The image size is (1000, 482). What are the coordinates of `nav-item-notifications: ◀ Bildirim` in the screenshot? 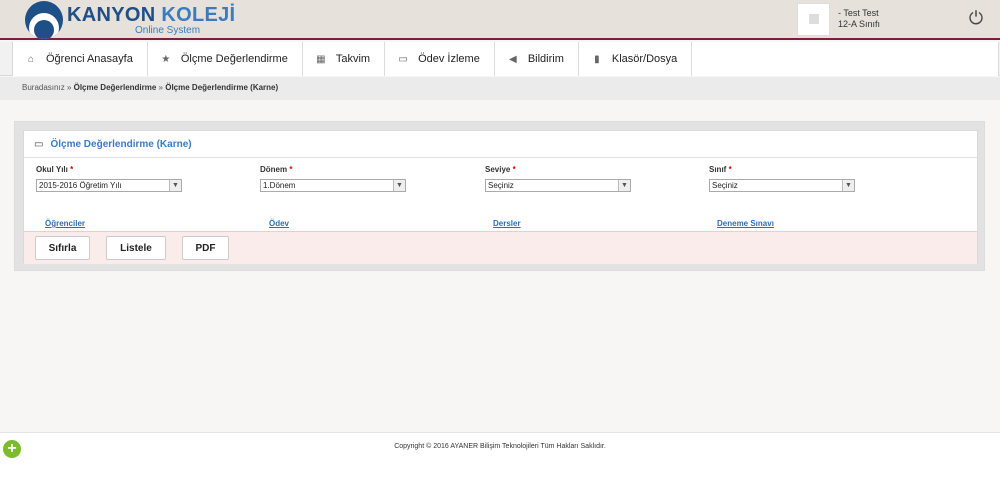 It's located at (537, 59).